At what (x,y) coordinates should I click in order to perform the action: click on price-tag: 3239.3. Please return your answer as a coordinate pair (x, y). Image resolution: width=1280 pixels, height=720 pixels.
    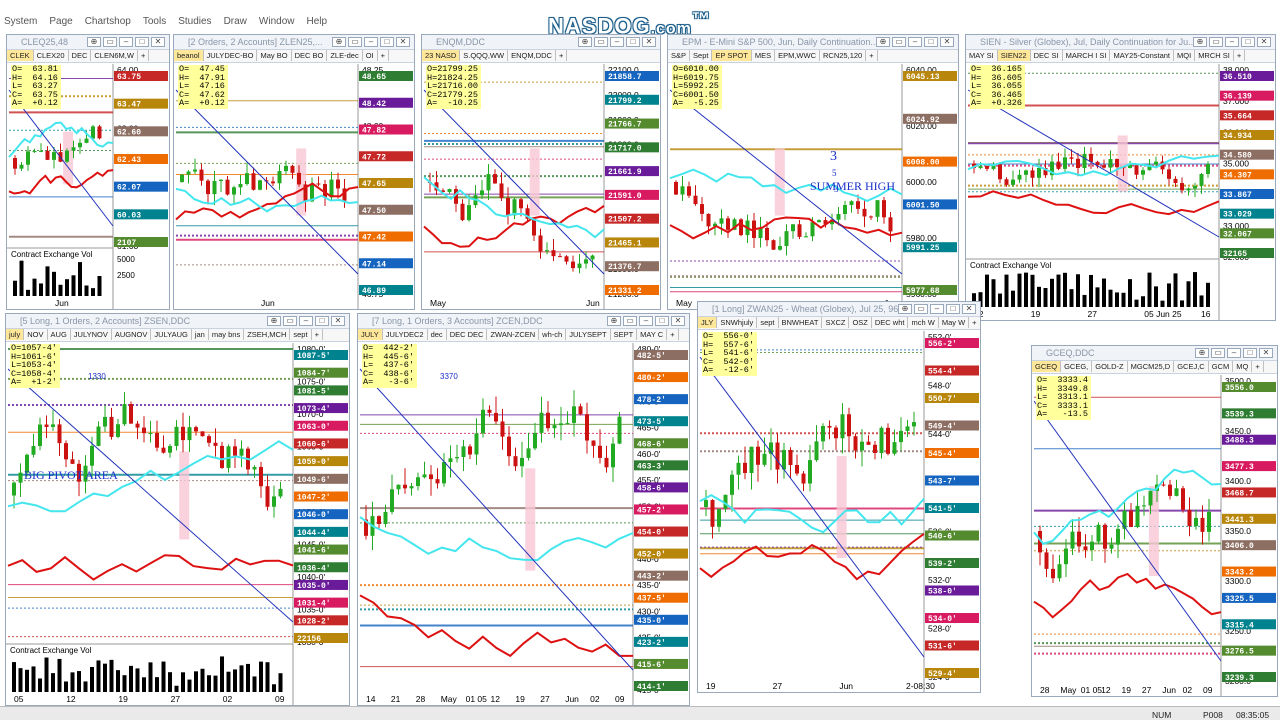
    Looking at the image, I should click on (1249, 677).